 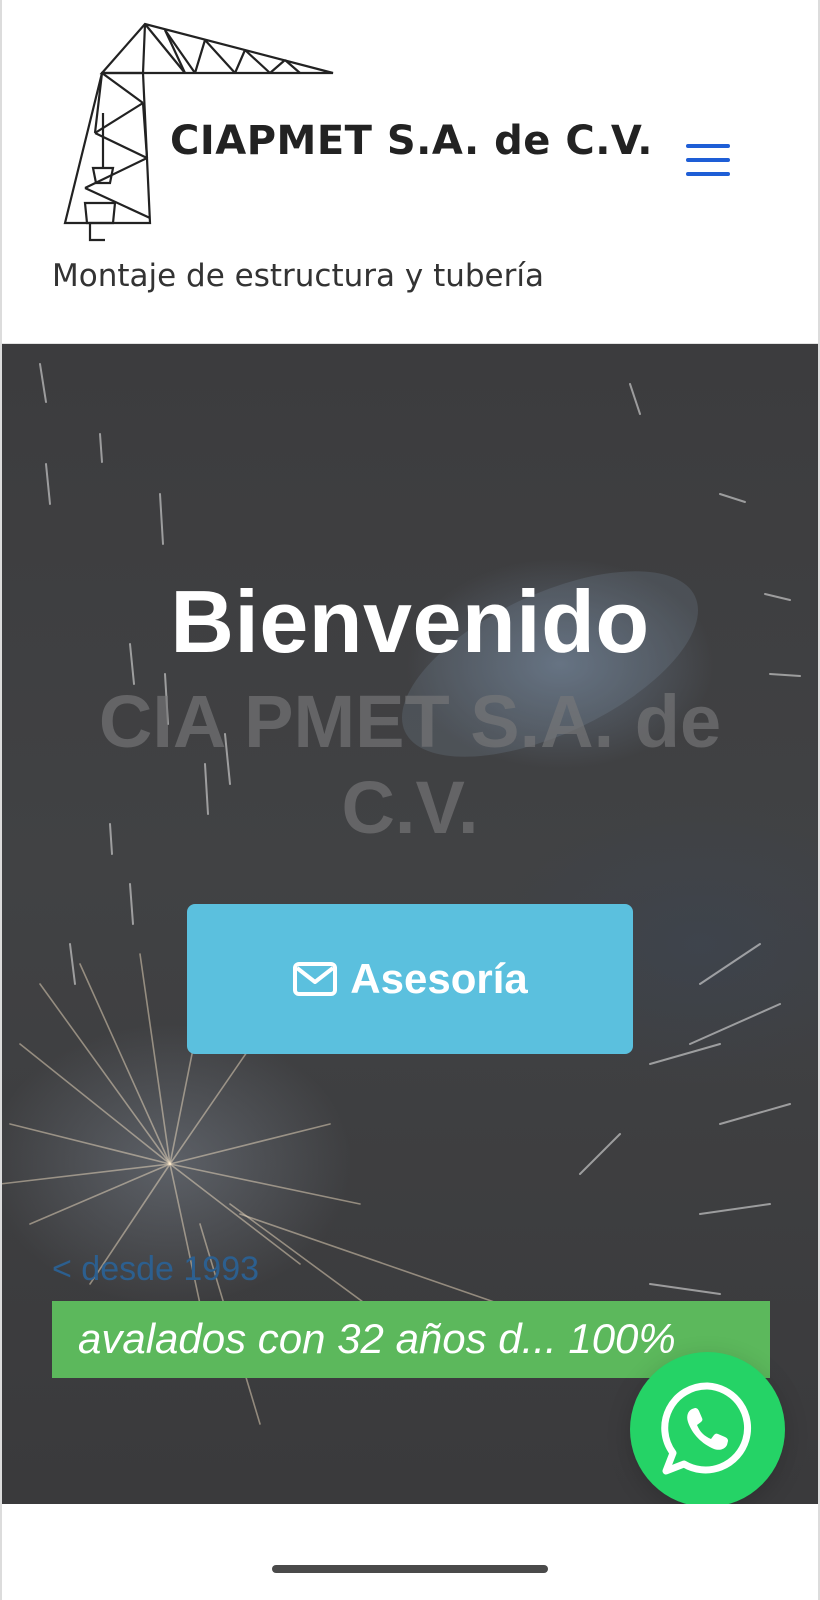 I want to click on home-indicator, so click(x=410, y=1569).